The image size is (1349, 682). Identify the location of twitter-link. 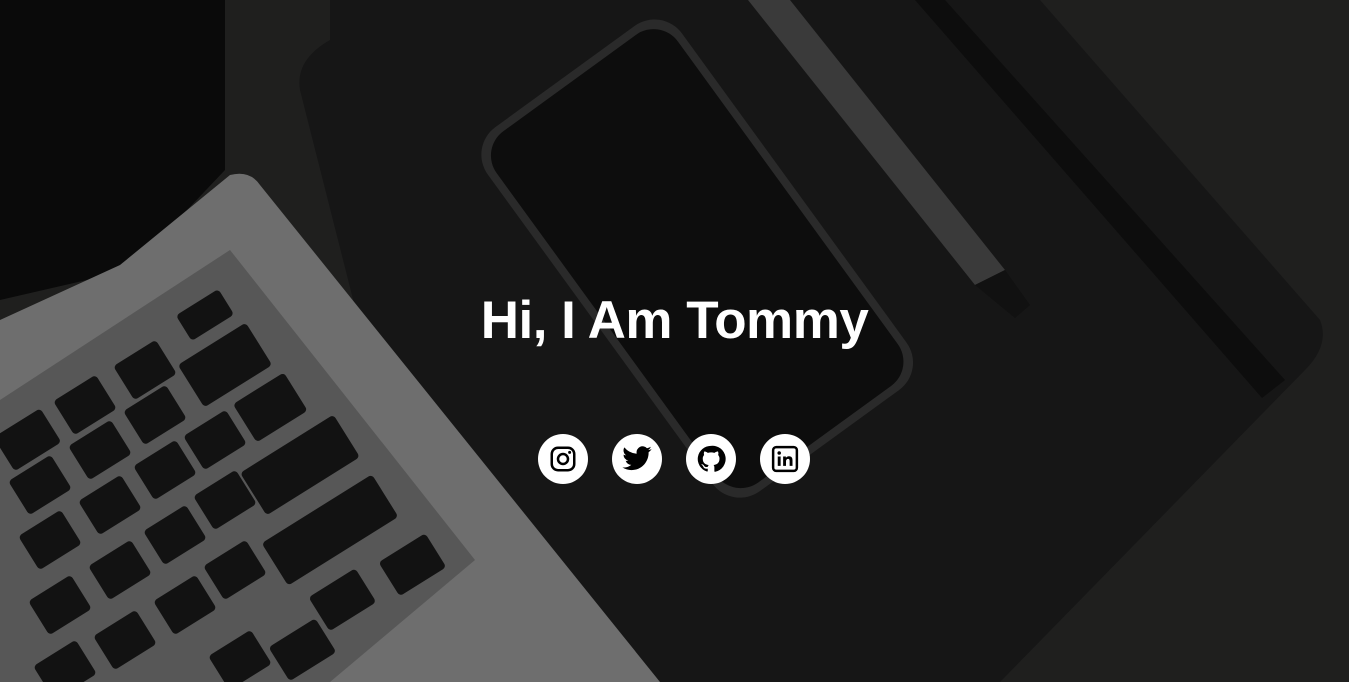
(637, 459).